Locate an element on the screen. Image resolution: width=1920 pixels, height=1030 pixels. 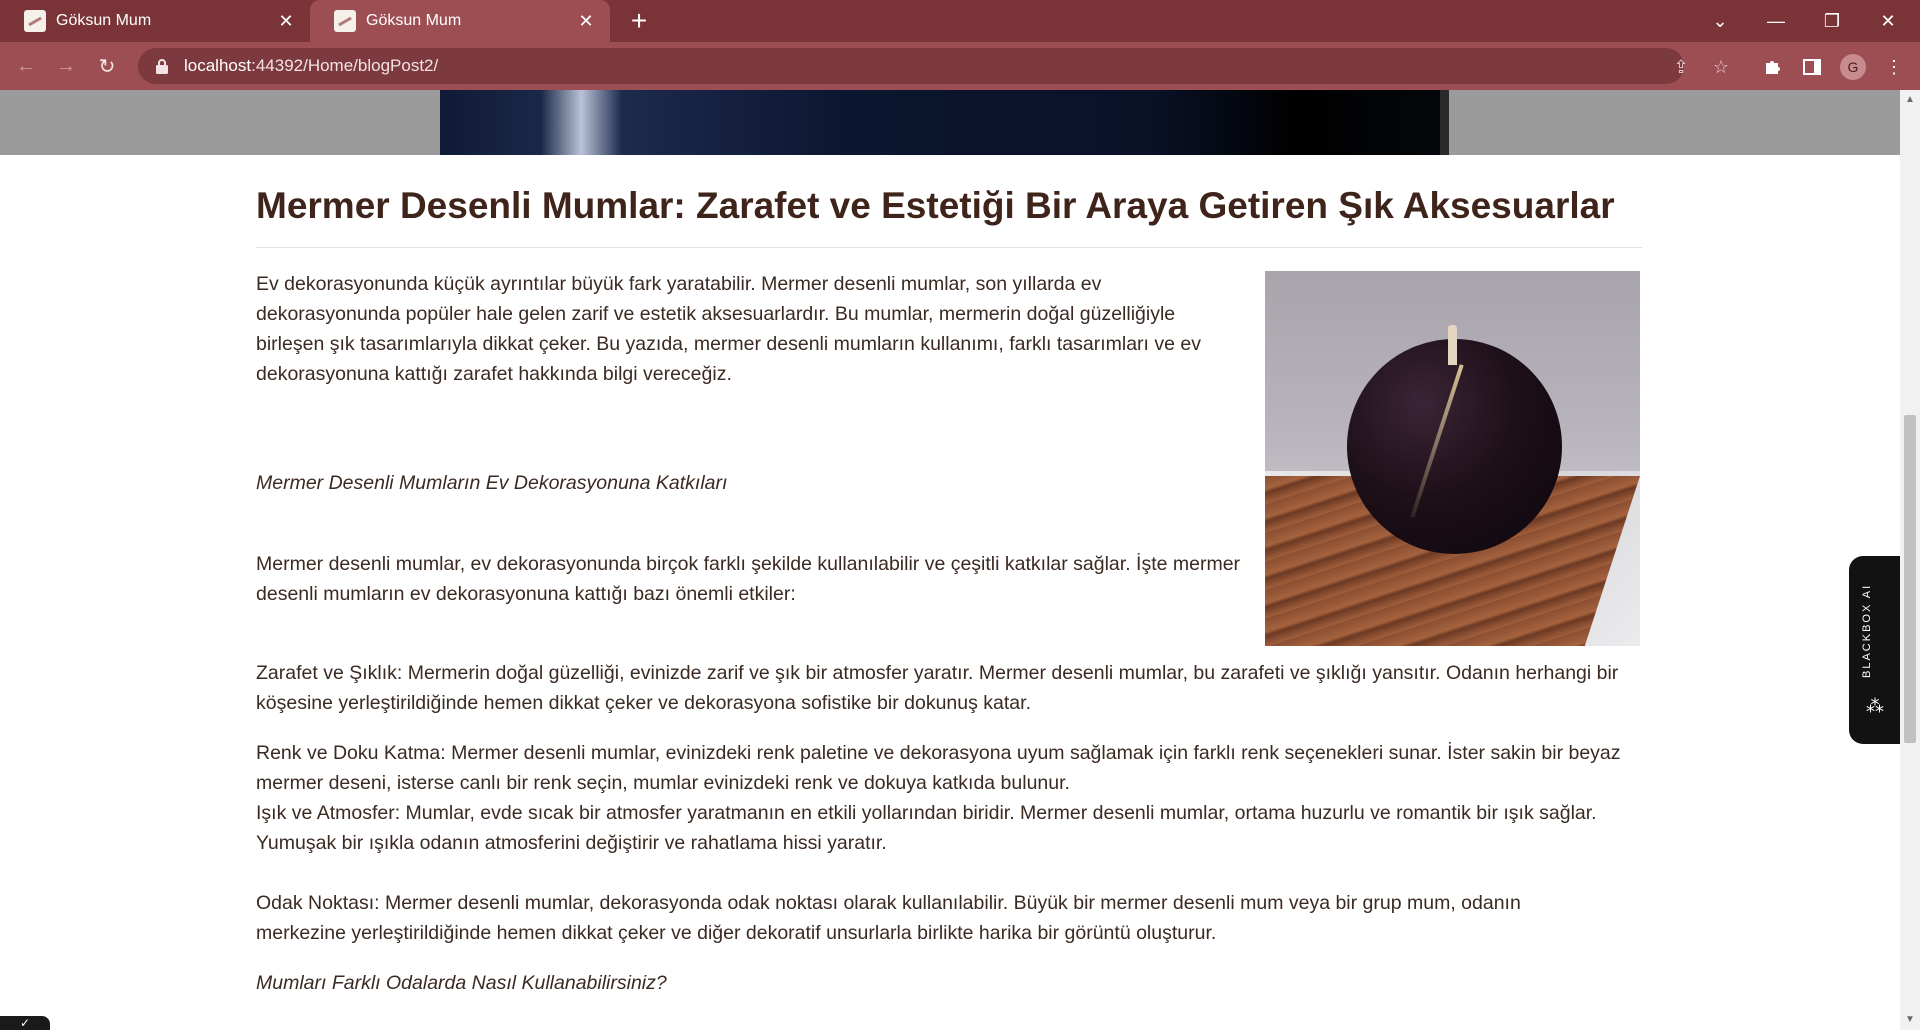
arrow-right-icon: → is located at coordinates (66, 66).